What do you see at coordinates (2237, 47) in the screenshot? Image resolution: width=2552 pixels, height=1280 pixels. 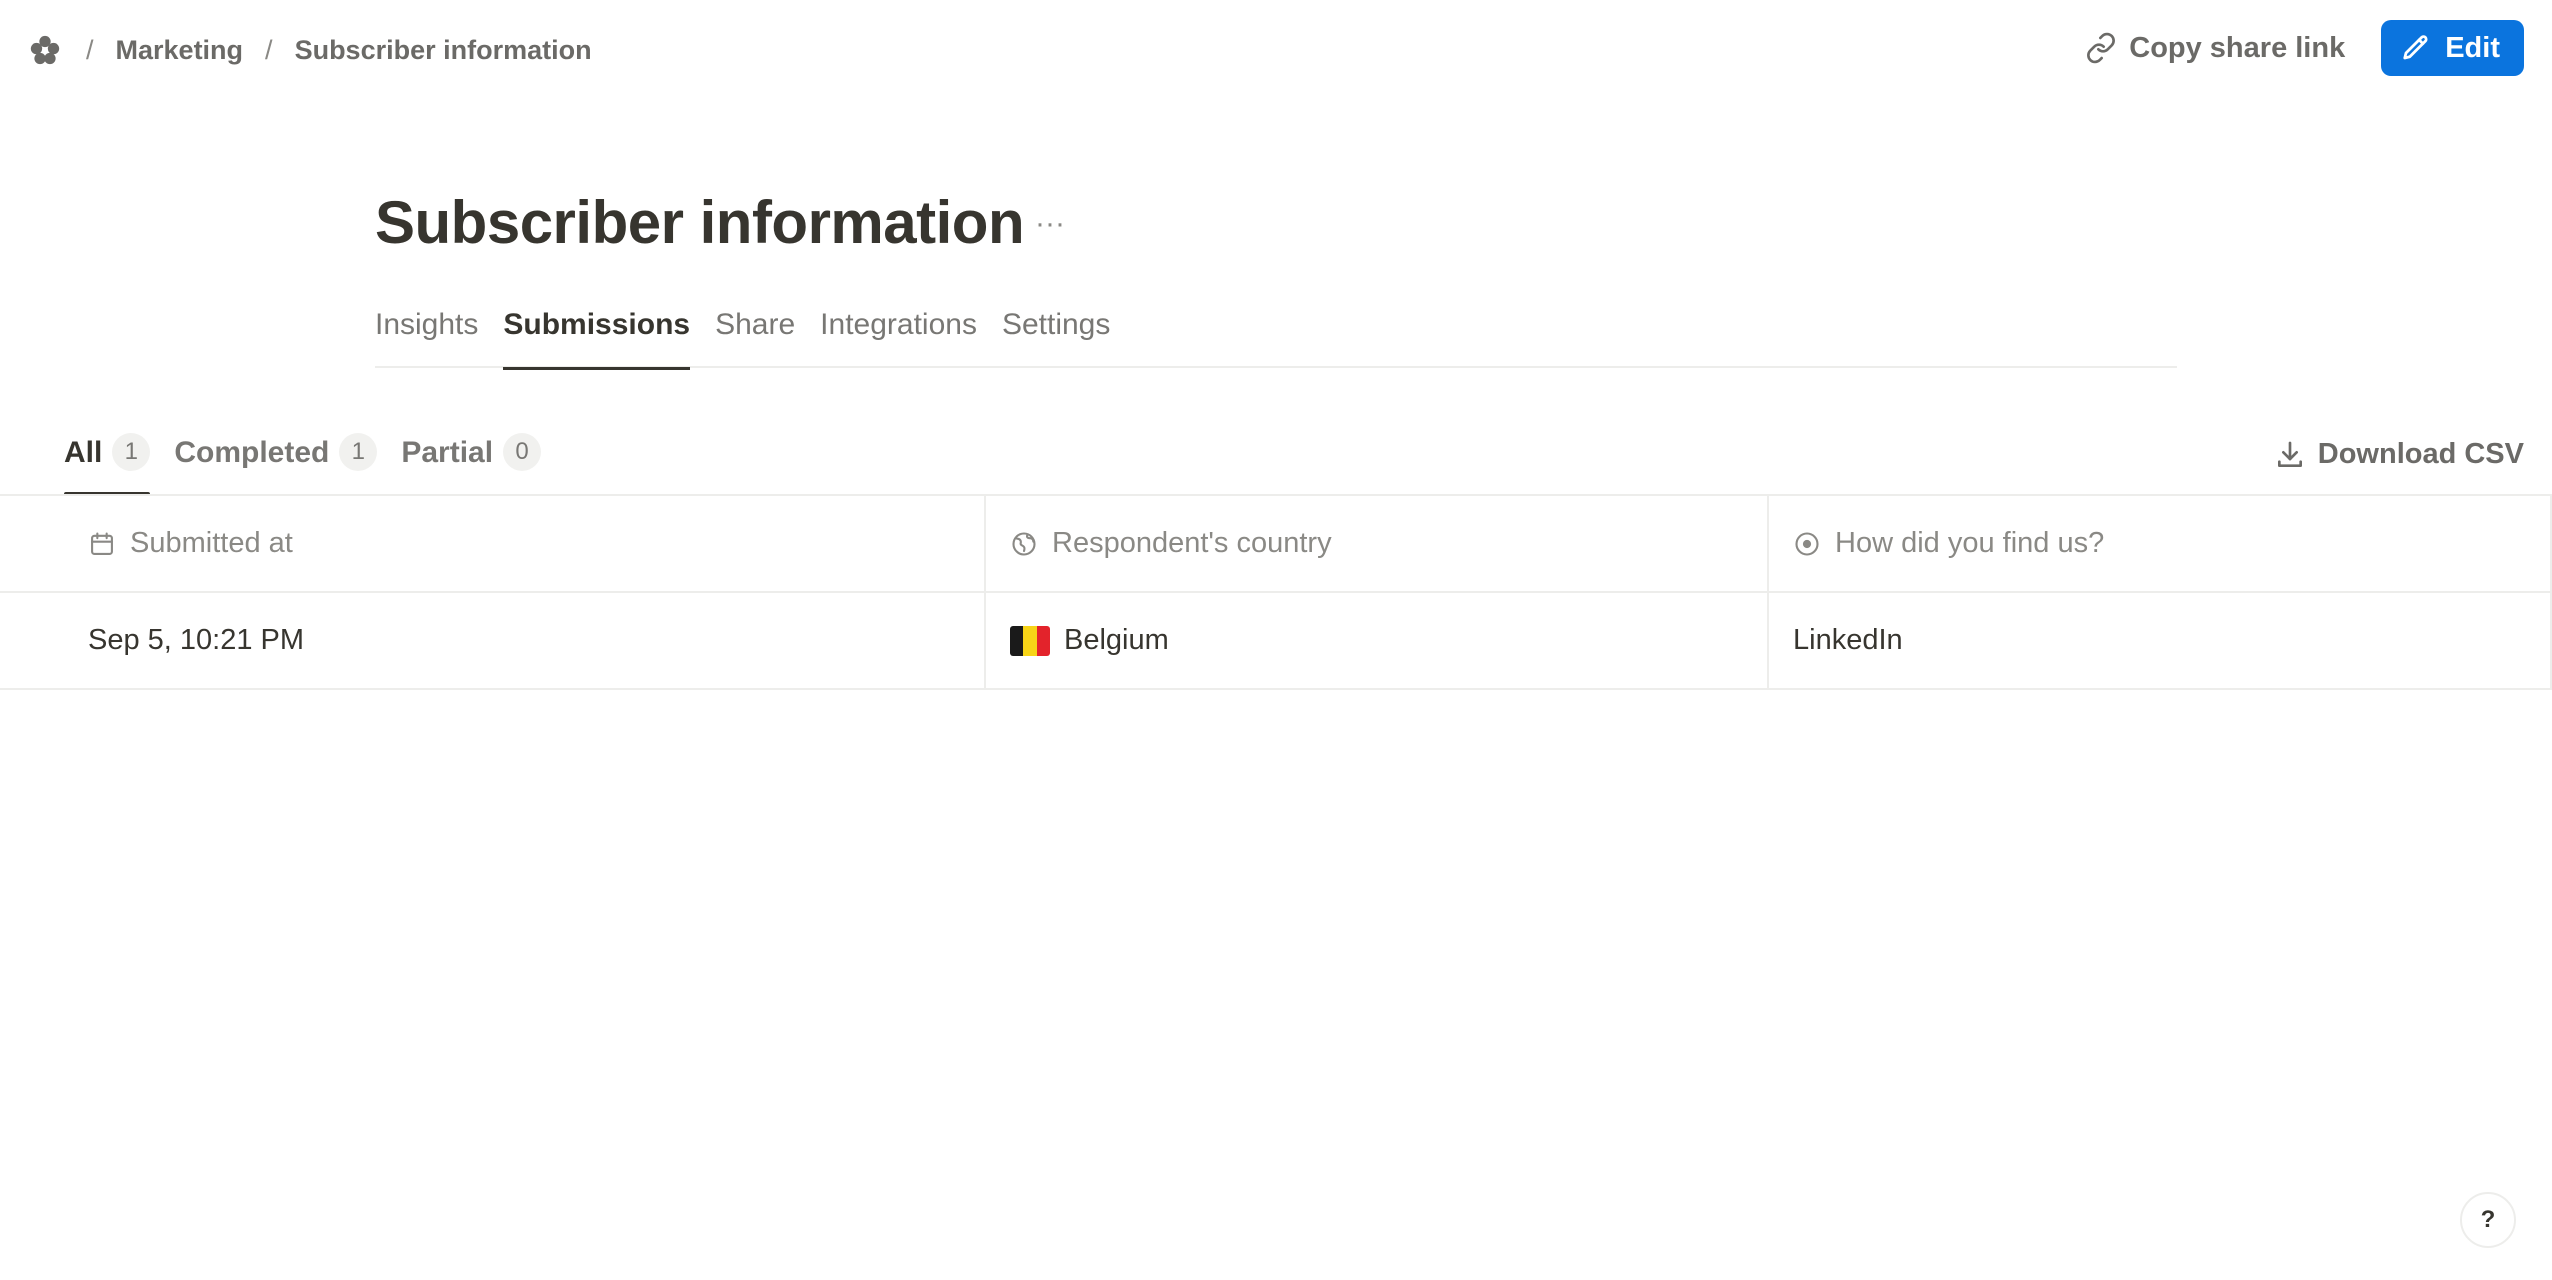 I see `copy-share-link-label: Copy share link` at bounding box center [2237, 47].